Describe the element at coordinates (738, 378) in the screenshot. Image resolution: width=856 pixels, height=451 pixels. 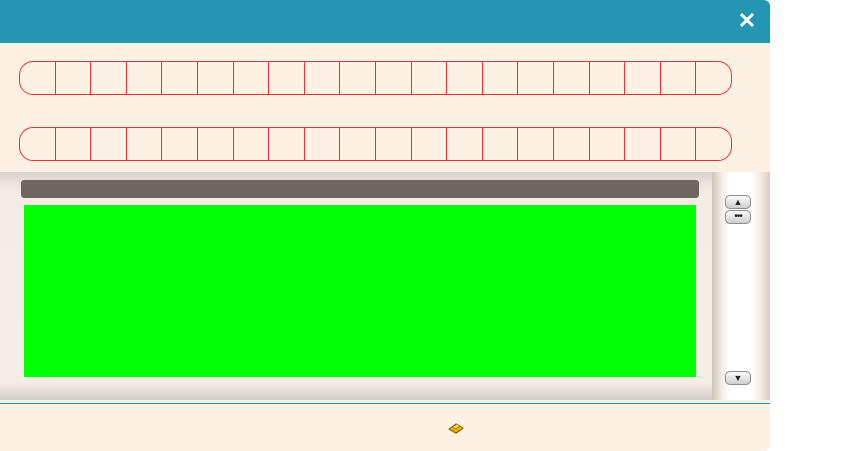
I see `scroll-down-button: ▼` at that location.